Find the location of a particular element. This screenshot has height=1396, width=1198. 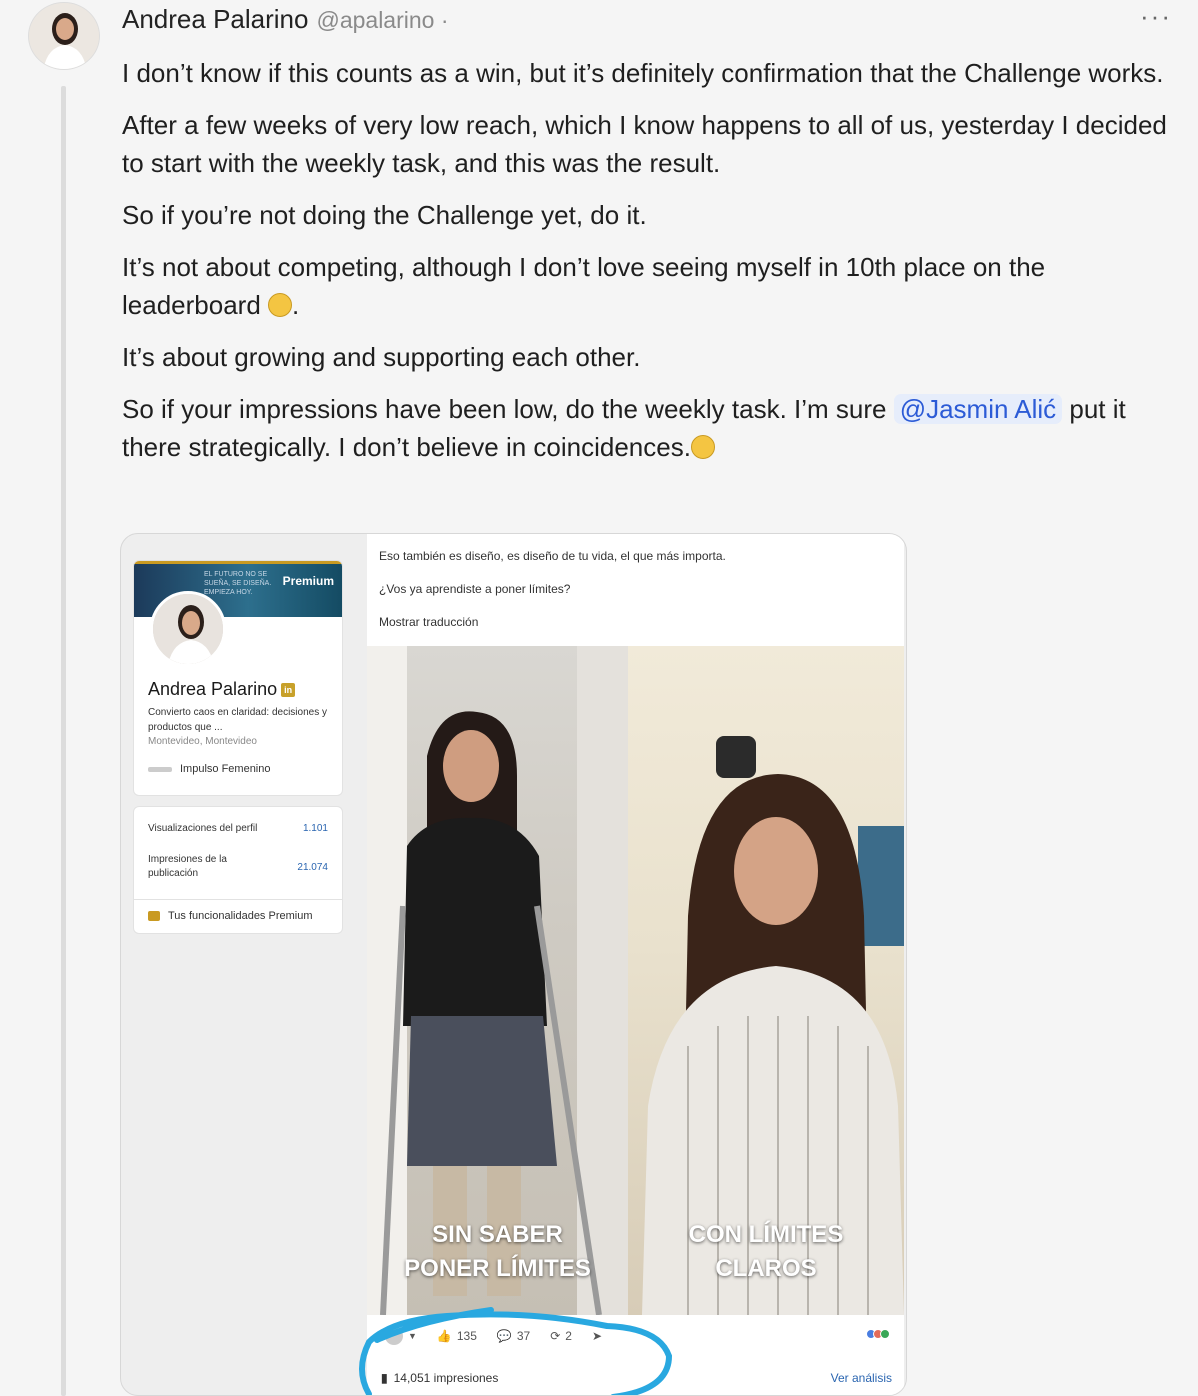

repost-count: ⟳ 2 is located at coordinates (561, 1336).